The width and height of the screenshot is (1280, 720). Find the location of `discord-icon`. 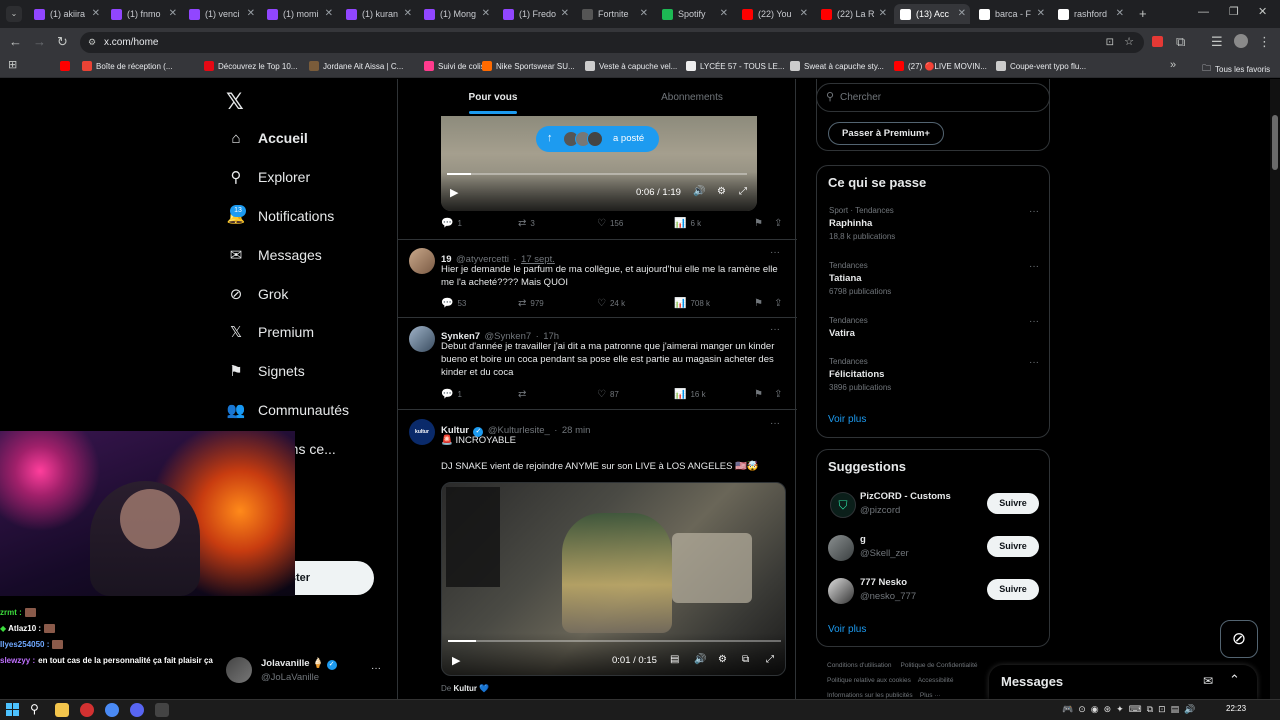

discord-icon is located at coordinates (137, 710).